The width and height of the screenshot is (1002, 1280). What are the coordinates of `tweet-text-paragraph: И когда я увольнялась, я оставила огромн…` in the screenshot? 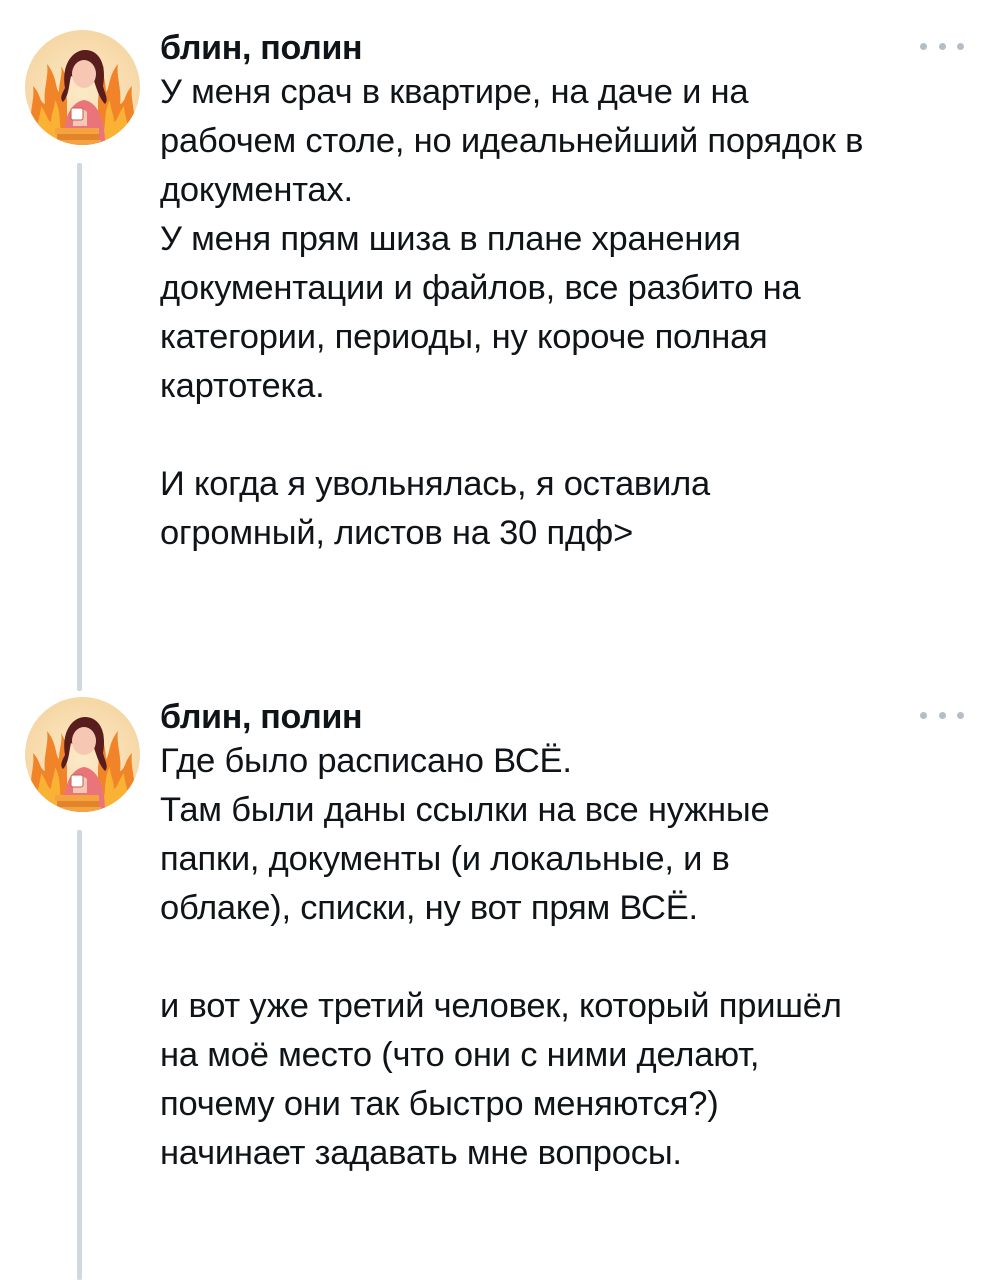 It's located at (435, 508).